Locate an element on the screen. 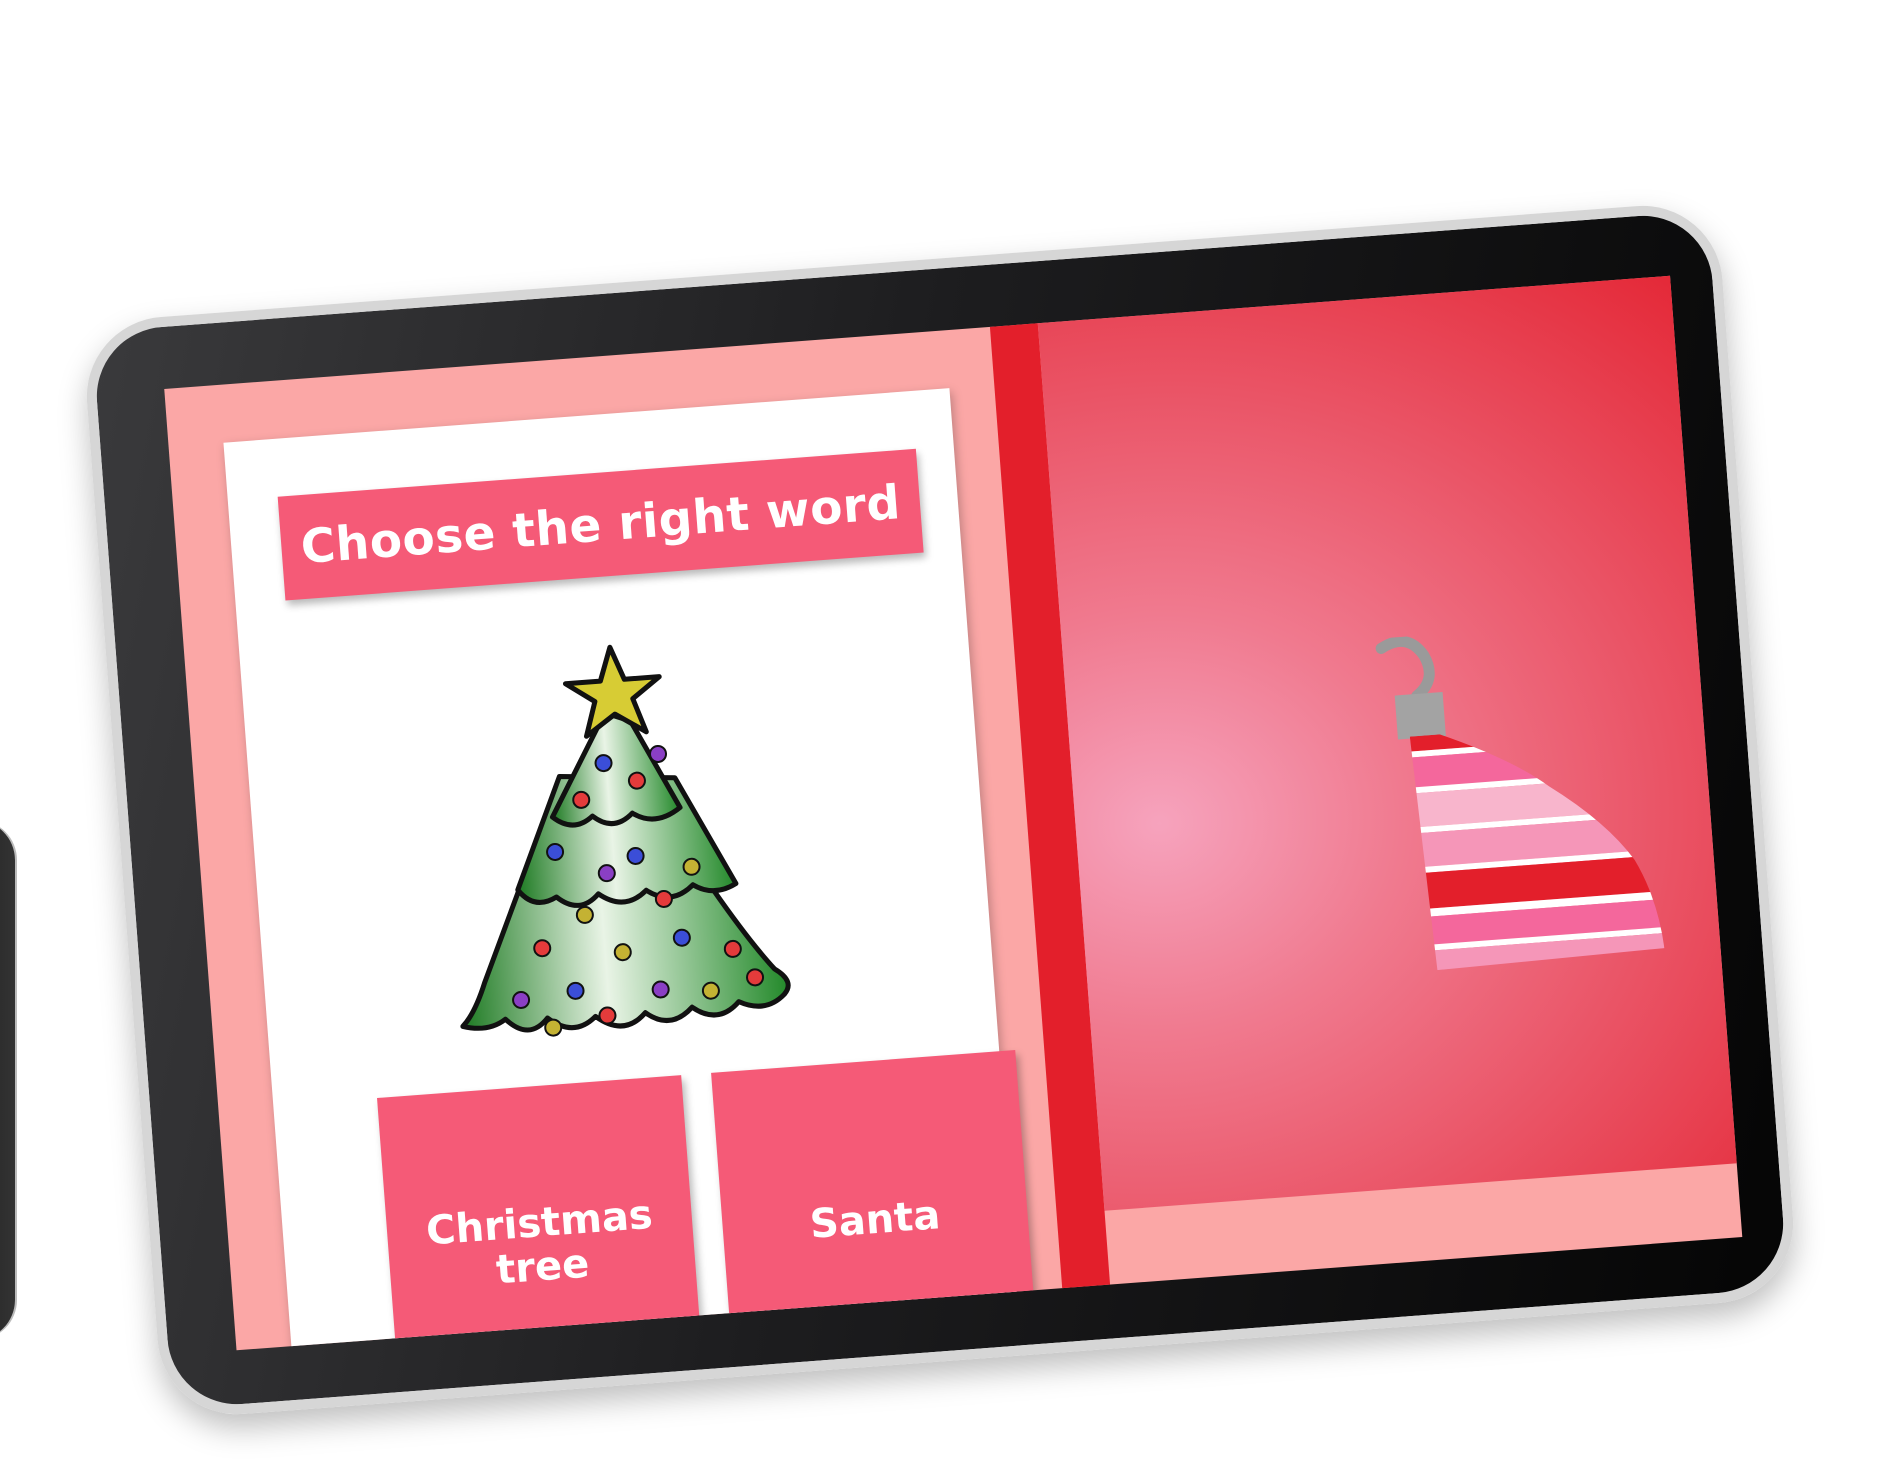 Image resolution: width=1879 pixels, height=1463 pixels. choice-label: Christmas tree is located at coordinates (541, 1245).